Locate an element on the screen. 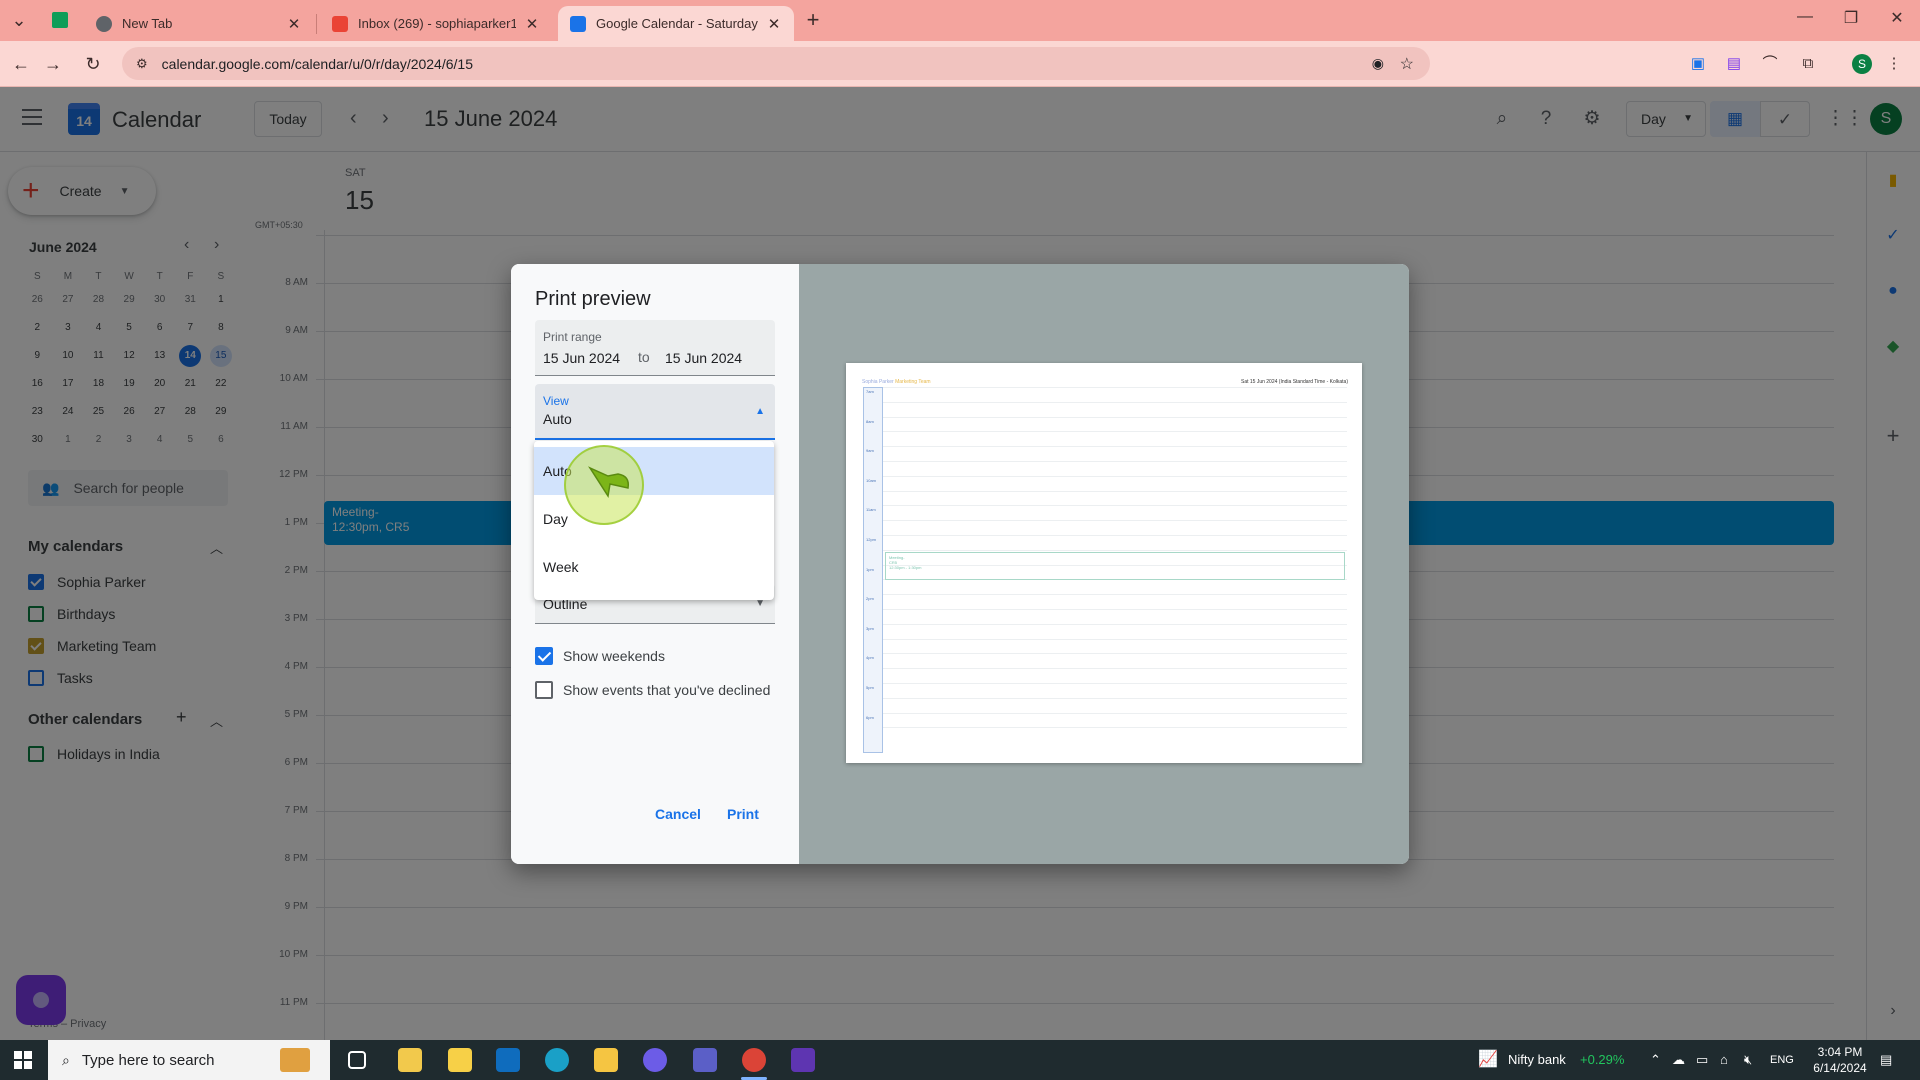  language-indicator: ENG is located at coordinates (1782, 1060).